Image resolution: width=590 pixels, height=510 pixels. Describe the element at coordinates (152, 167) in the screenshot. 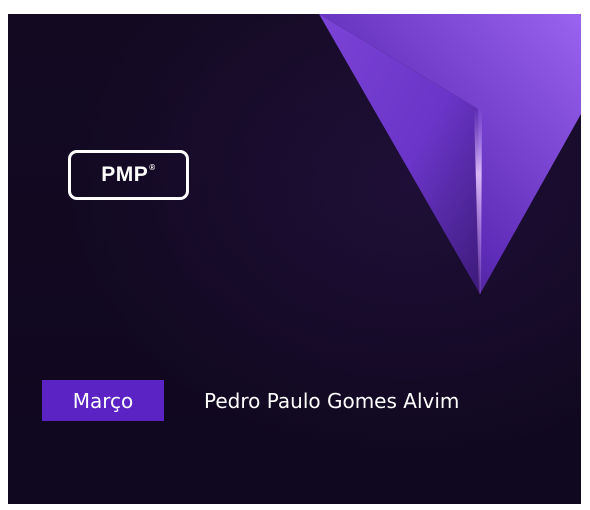

I see `registered-mark: ®` at that location.